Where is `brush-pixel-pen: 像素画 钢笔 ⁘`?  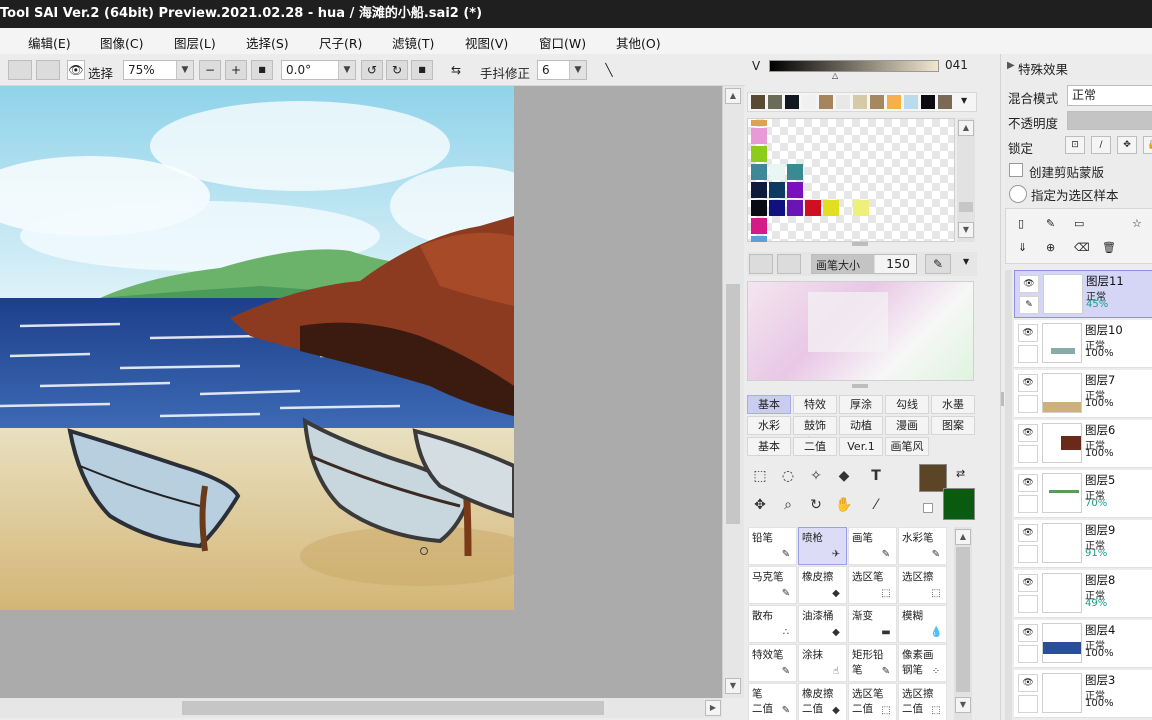
brush-pixel-pen: 像素画 钢笔 ⁘ is located at coordinates (922, 663).